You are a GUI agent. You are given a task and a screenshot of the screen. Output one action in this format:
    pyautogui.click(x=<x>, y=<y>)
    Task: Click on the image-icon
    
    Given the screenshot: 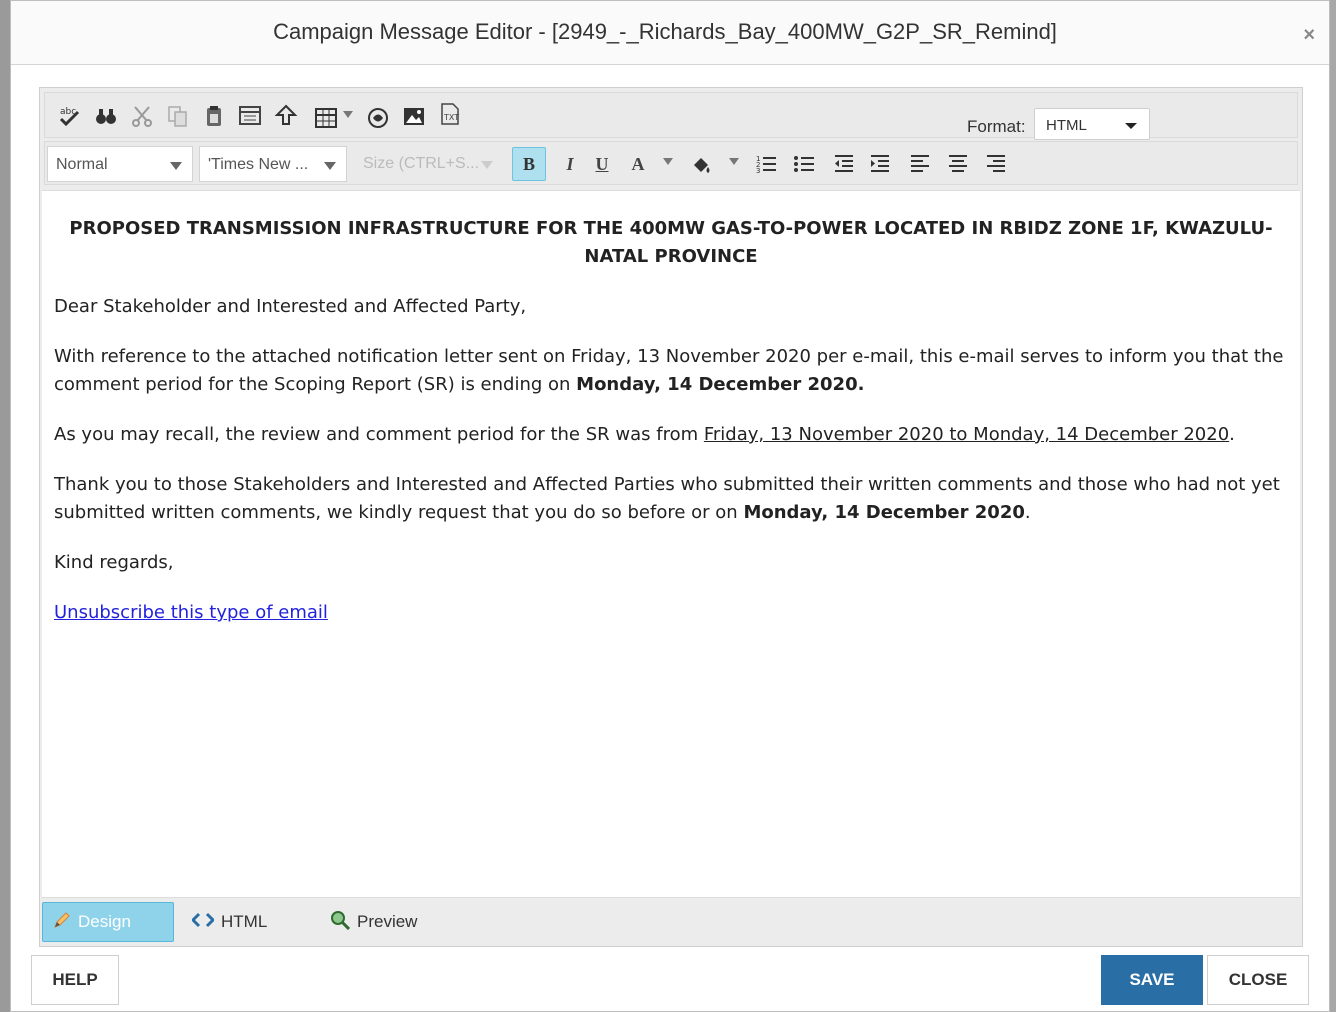 What is the action you would take?
    pyautogui.click(x=414, y=116)
    